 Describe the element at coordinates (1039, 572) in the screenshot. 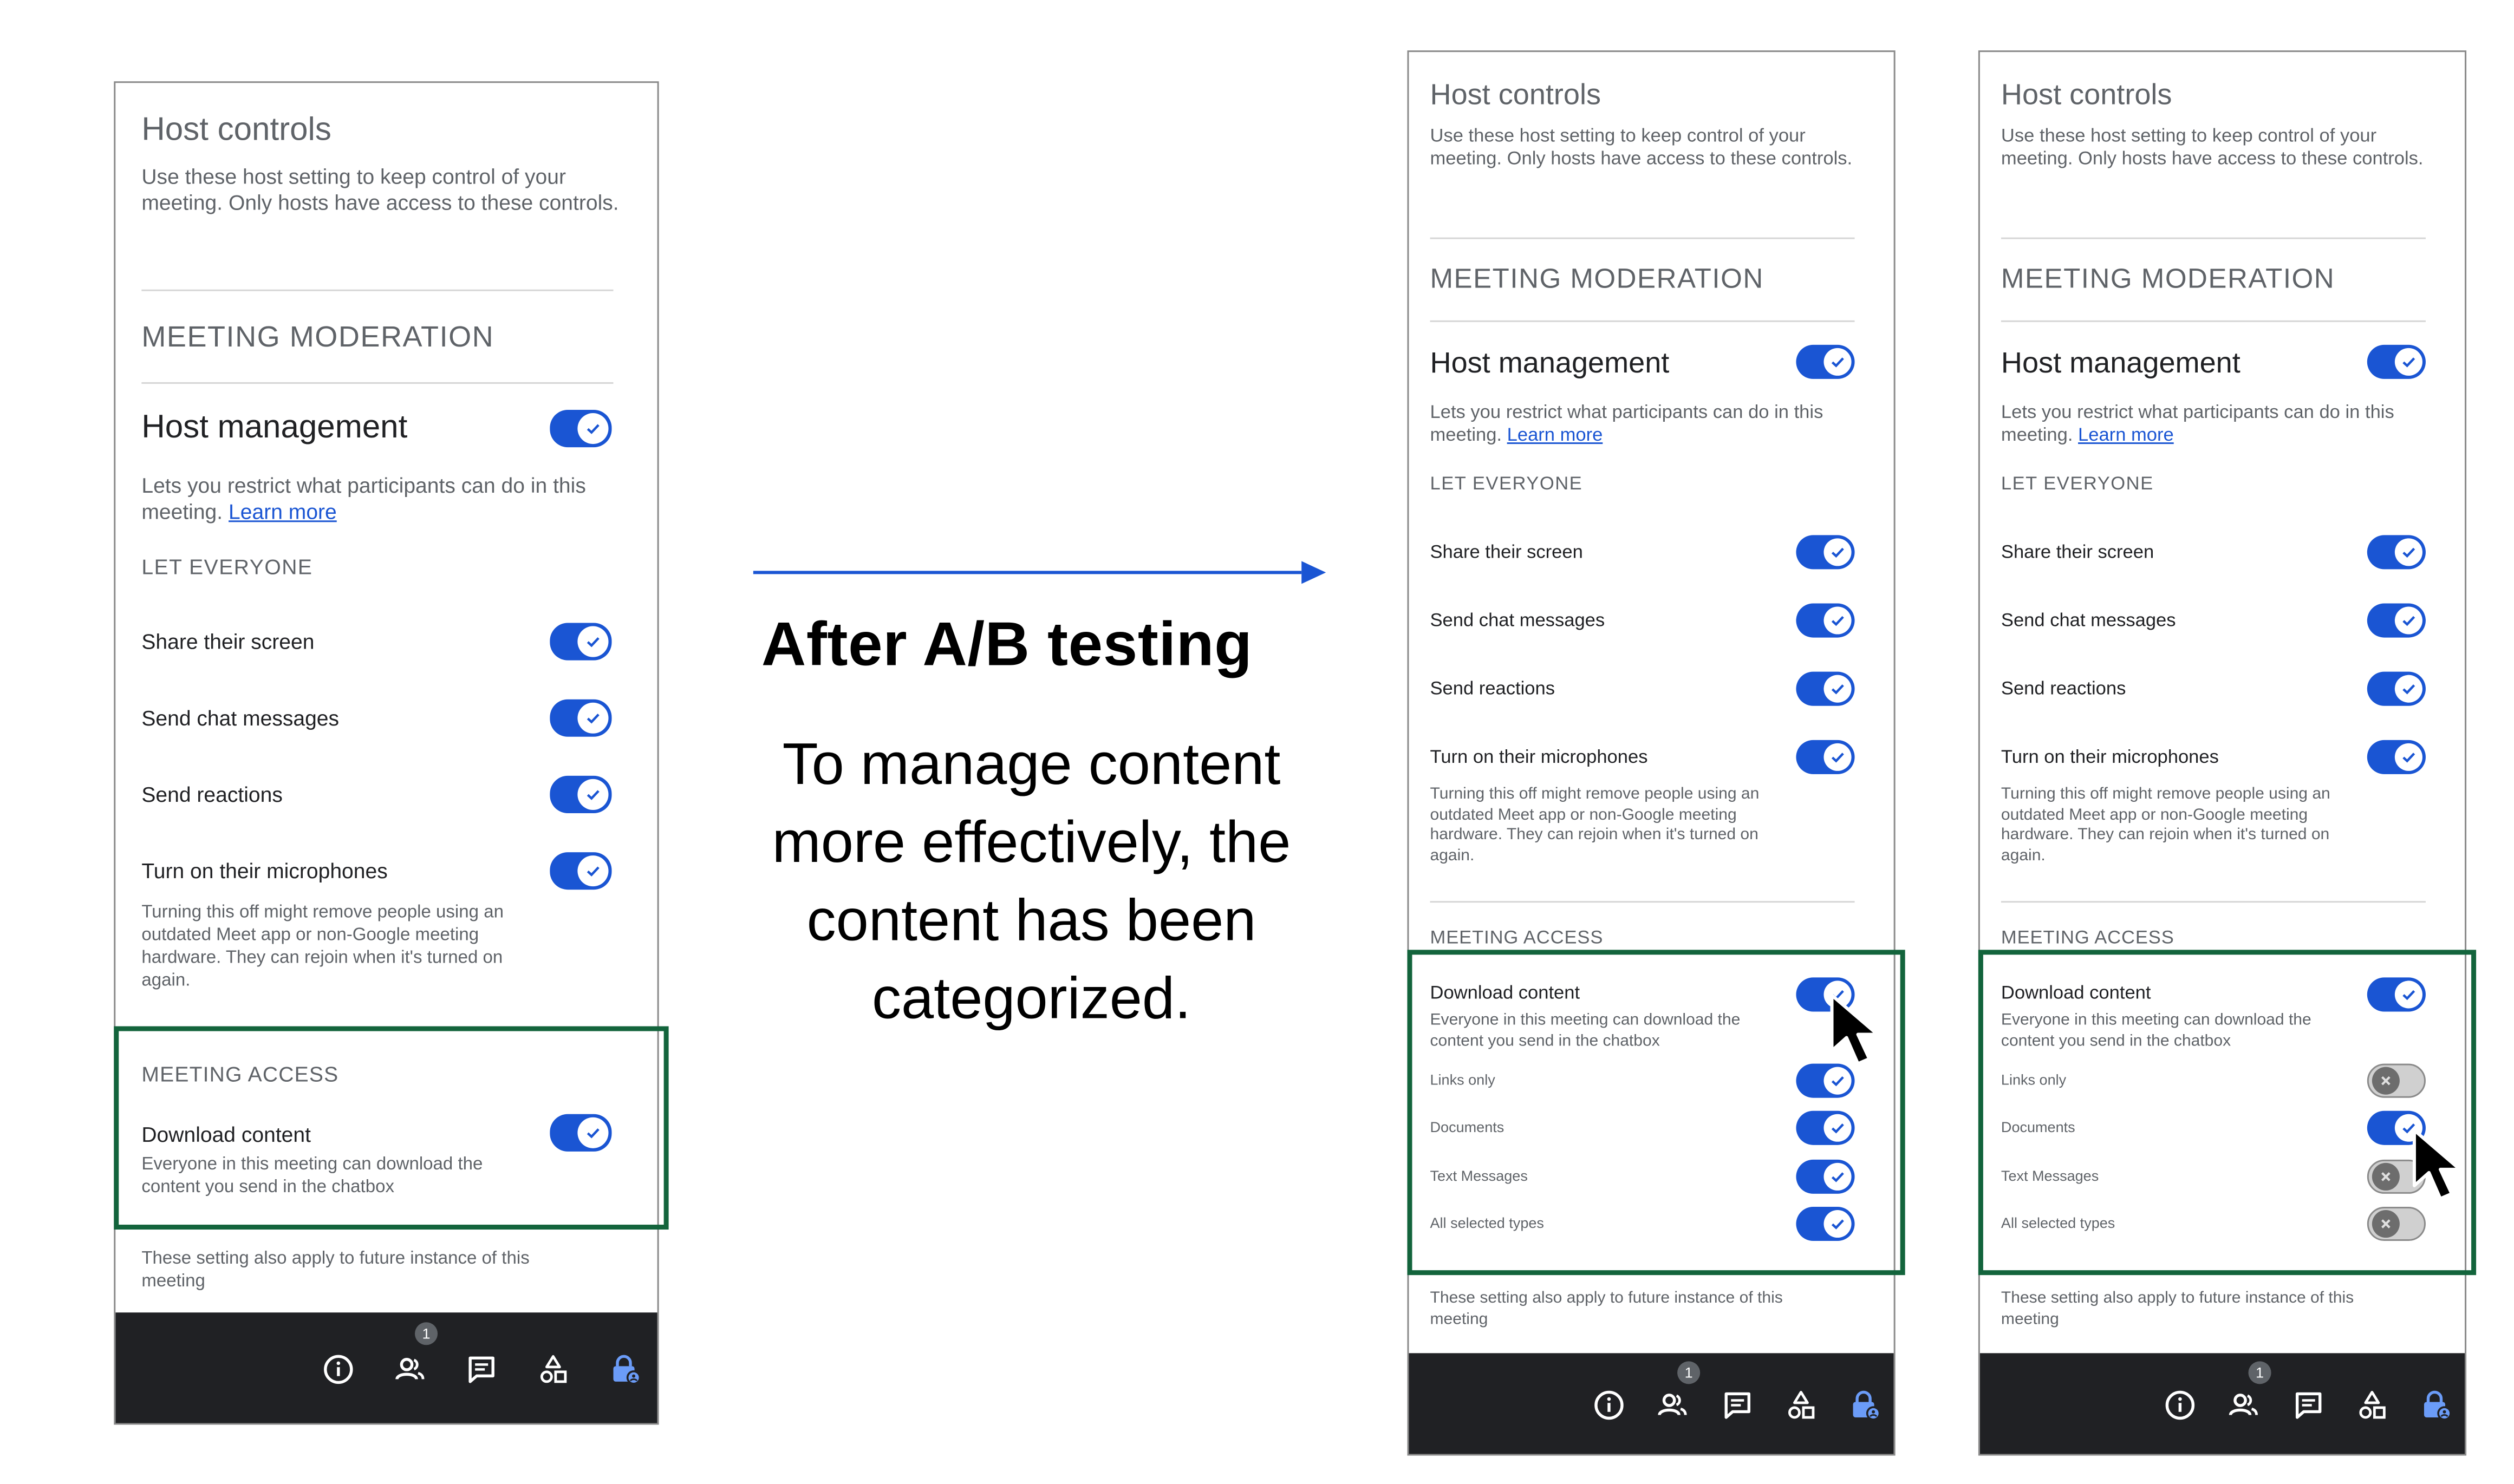

I see `arrow-icon` at that location.